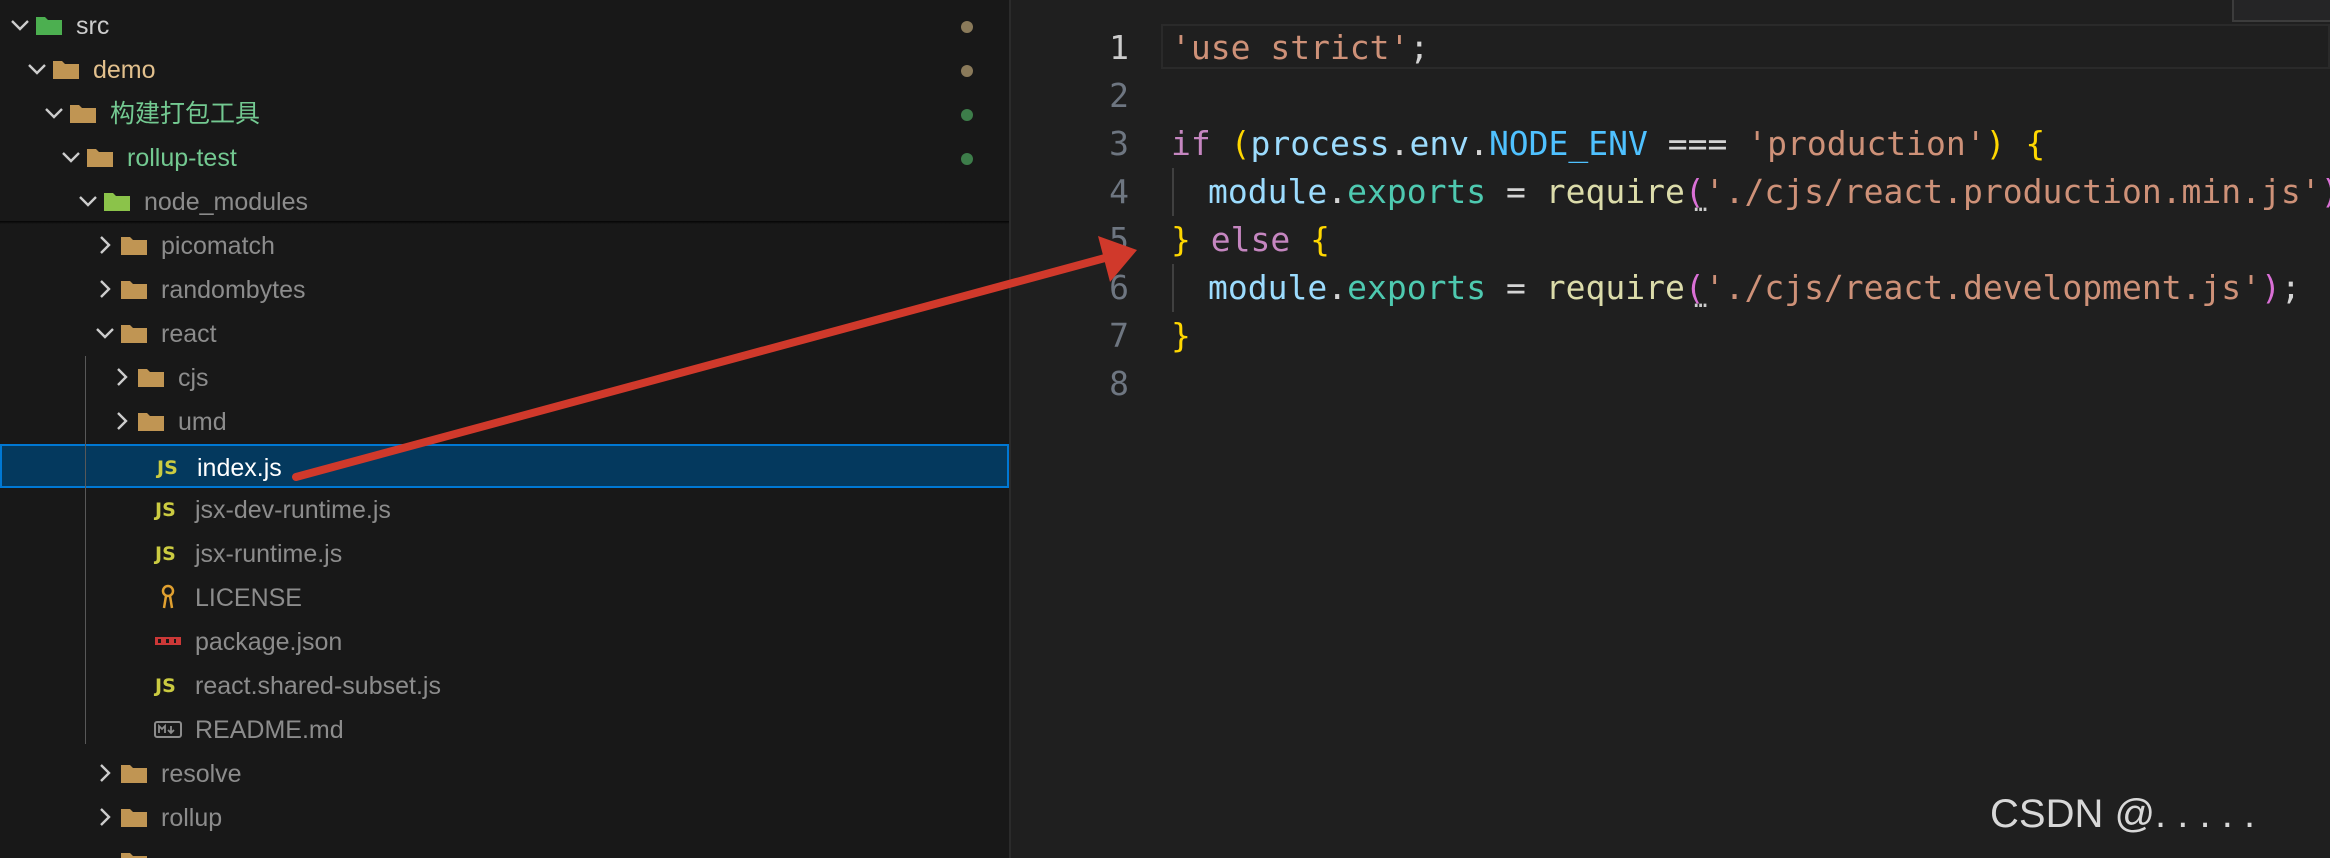 This screenshot has width=2330, height=858. I want to click on operator-token: ===, so click(1697, 143).